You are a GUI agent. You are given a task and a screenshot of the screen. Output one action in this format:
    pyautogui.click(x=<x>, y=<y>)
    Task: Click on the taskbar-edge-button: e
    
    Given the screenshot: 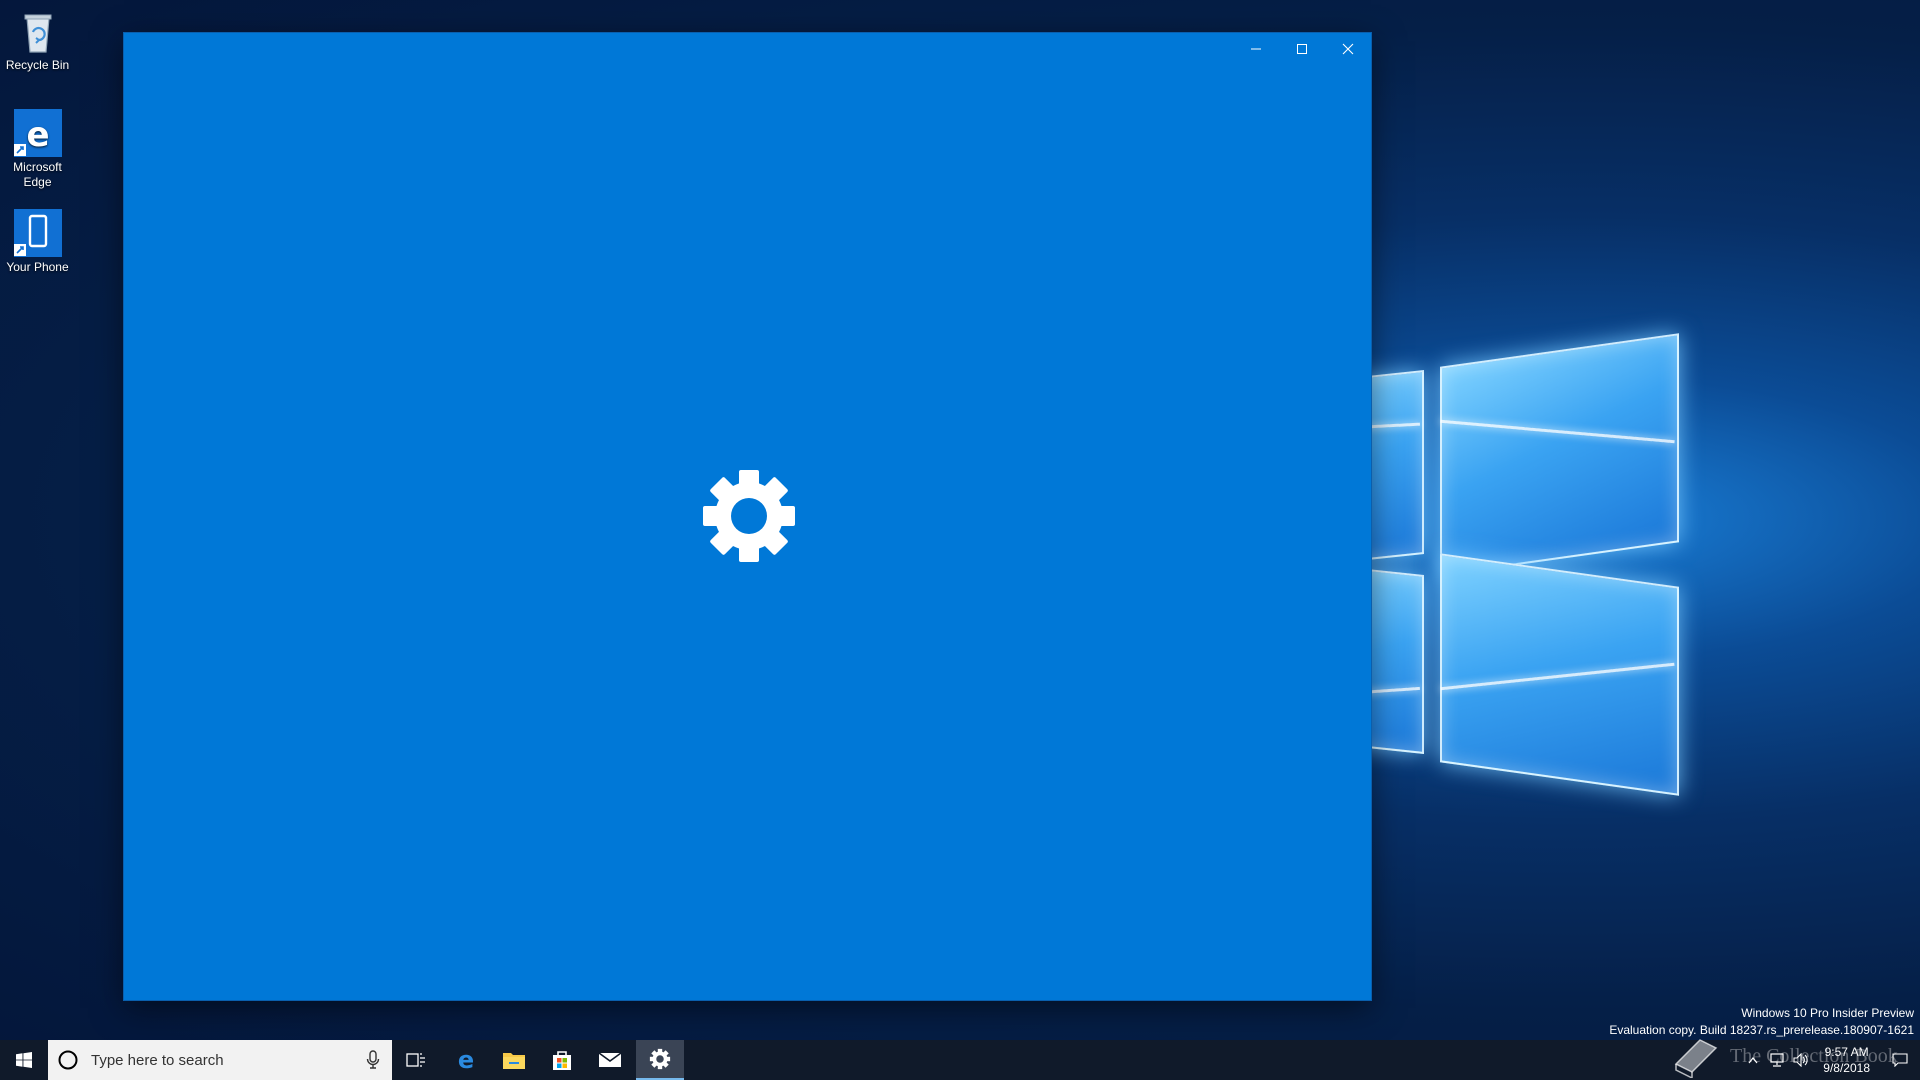 What is the action you would take?
    pyautogui.click(x=466, y=1060)
    